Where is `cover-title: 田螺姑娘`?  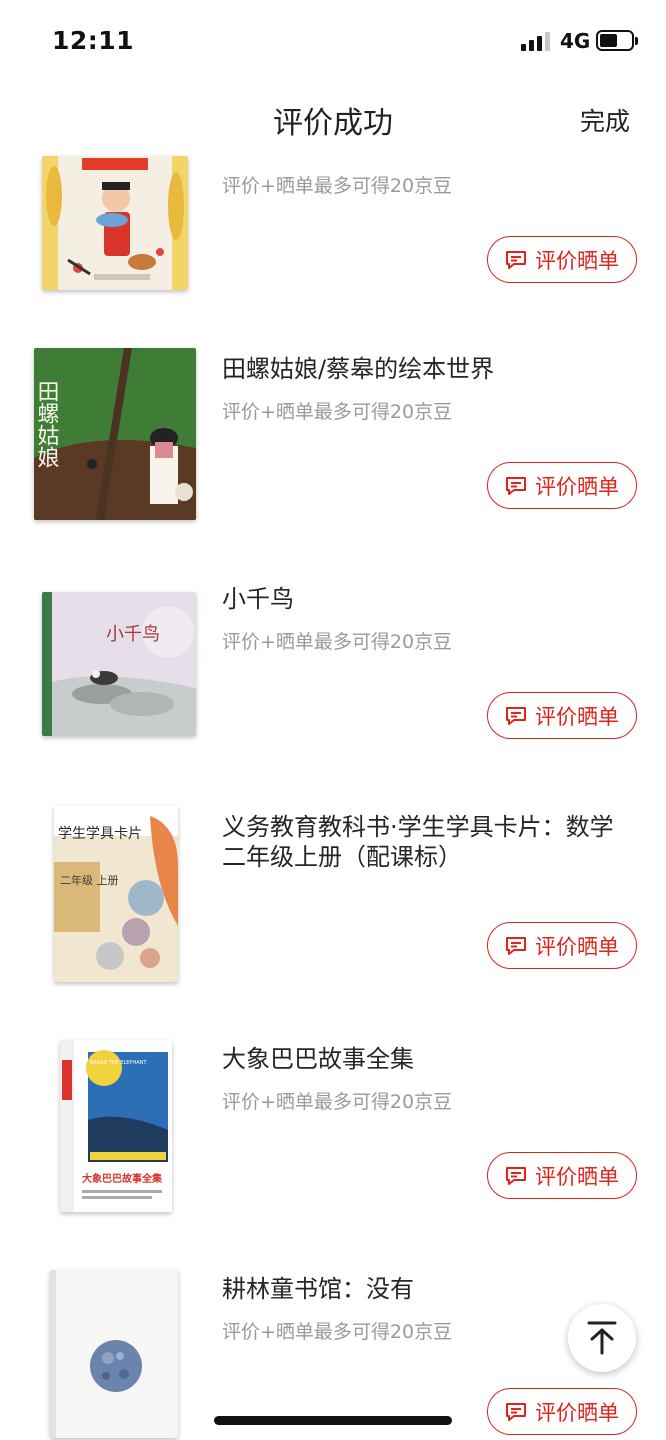
cover-title: 田螺姑娘 is located at coordinates (47, 424).